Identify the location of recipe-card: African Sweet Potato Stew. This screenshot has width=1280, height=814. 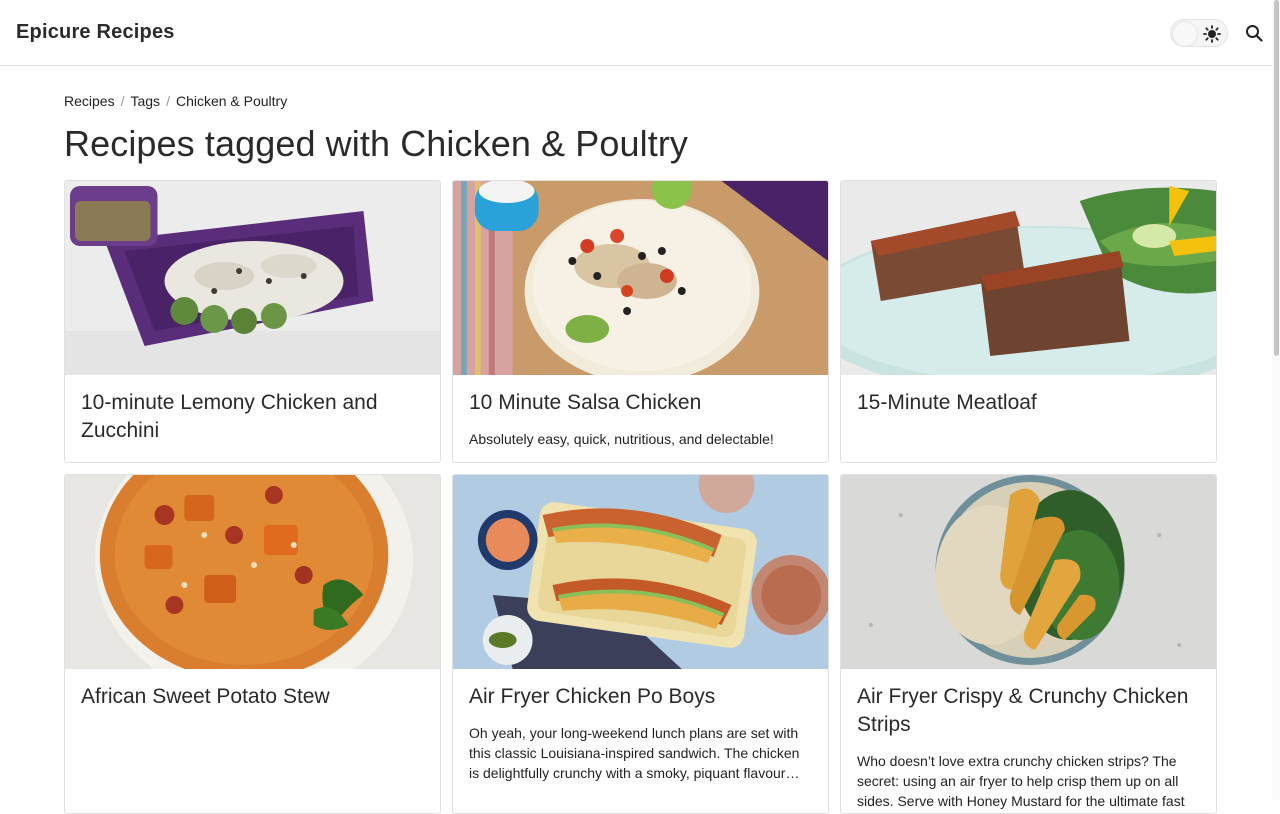
(252, 644).